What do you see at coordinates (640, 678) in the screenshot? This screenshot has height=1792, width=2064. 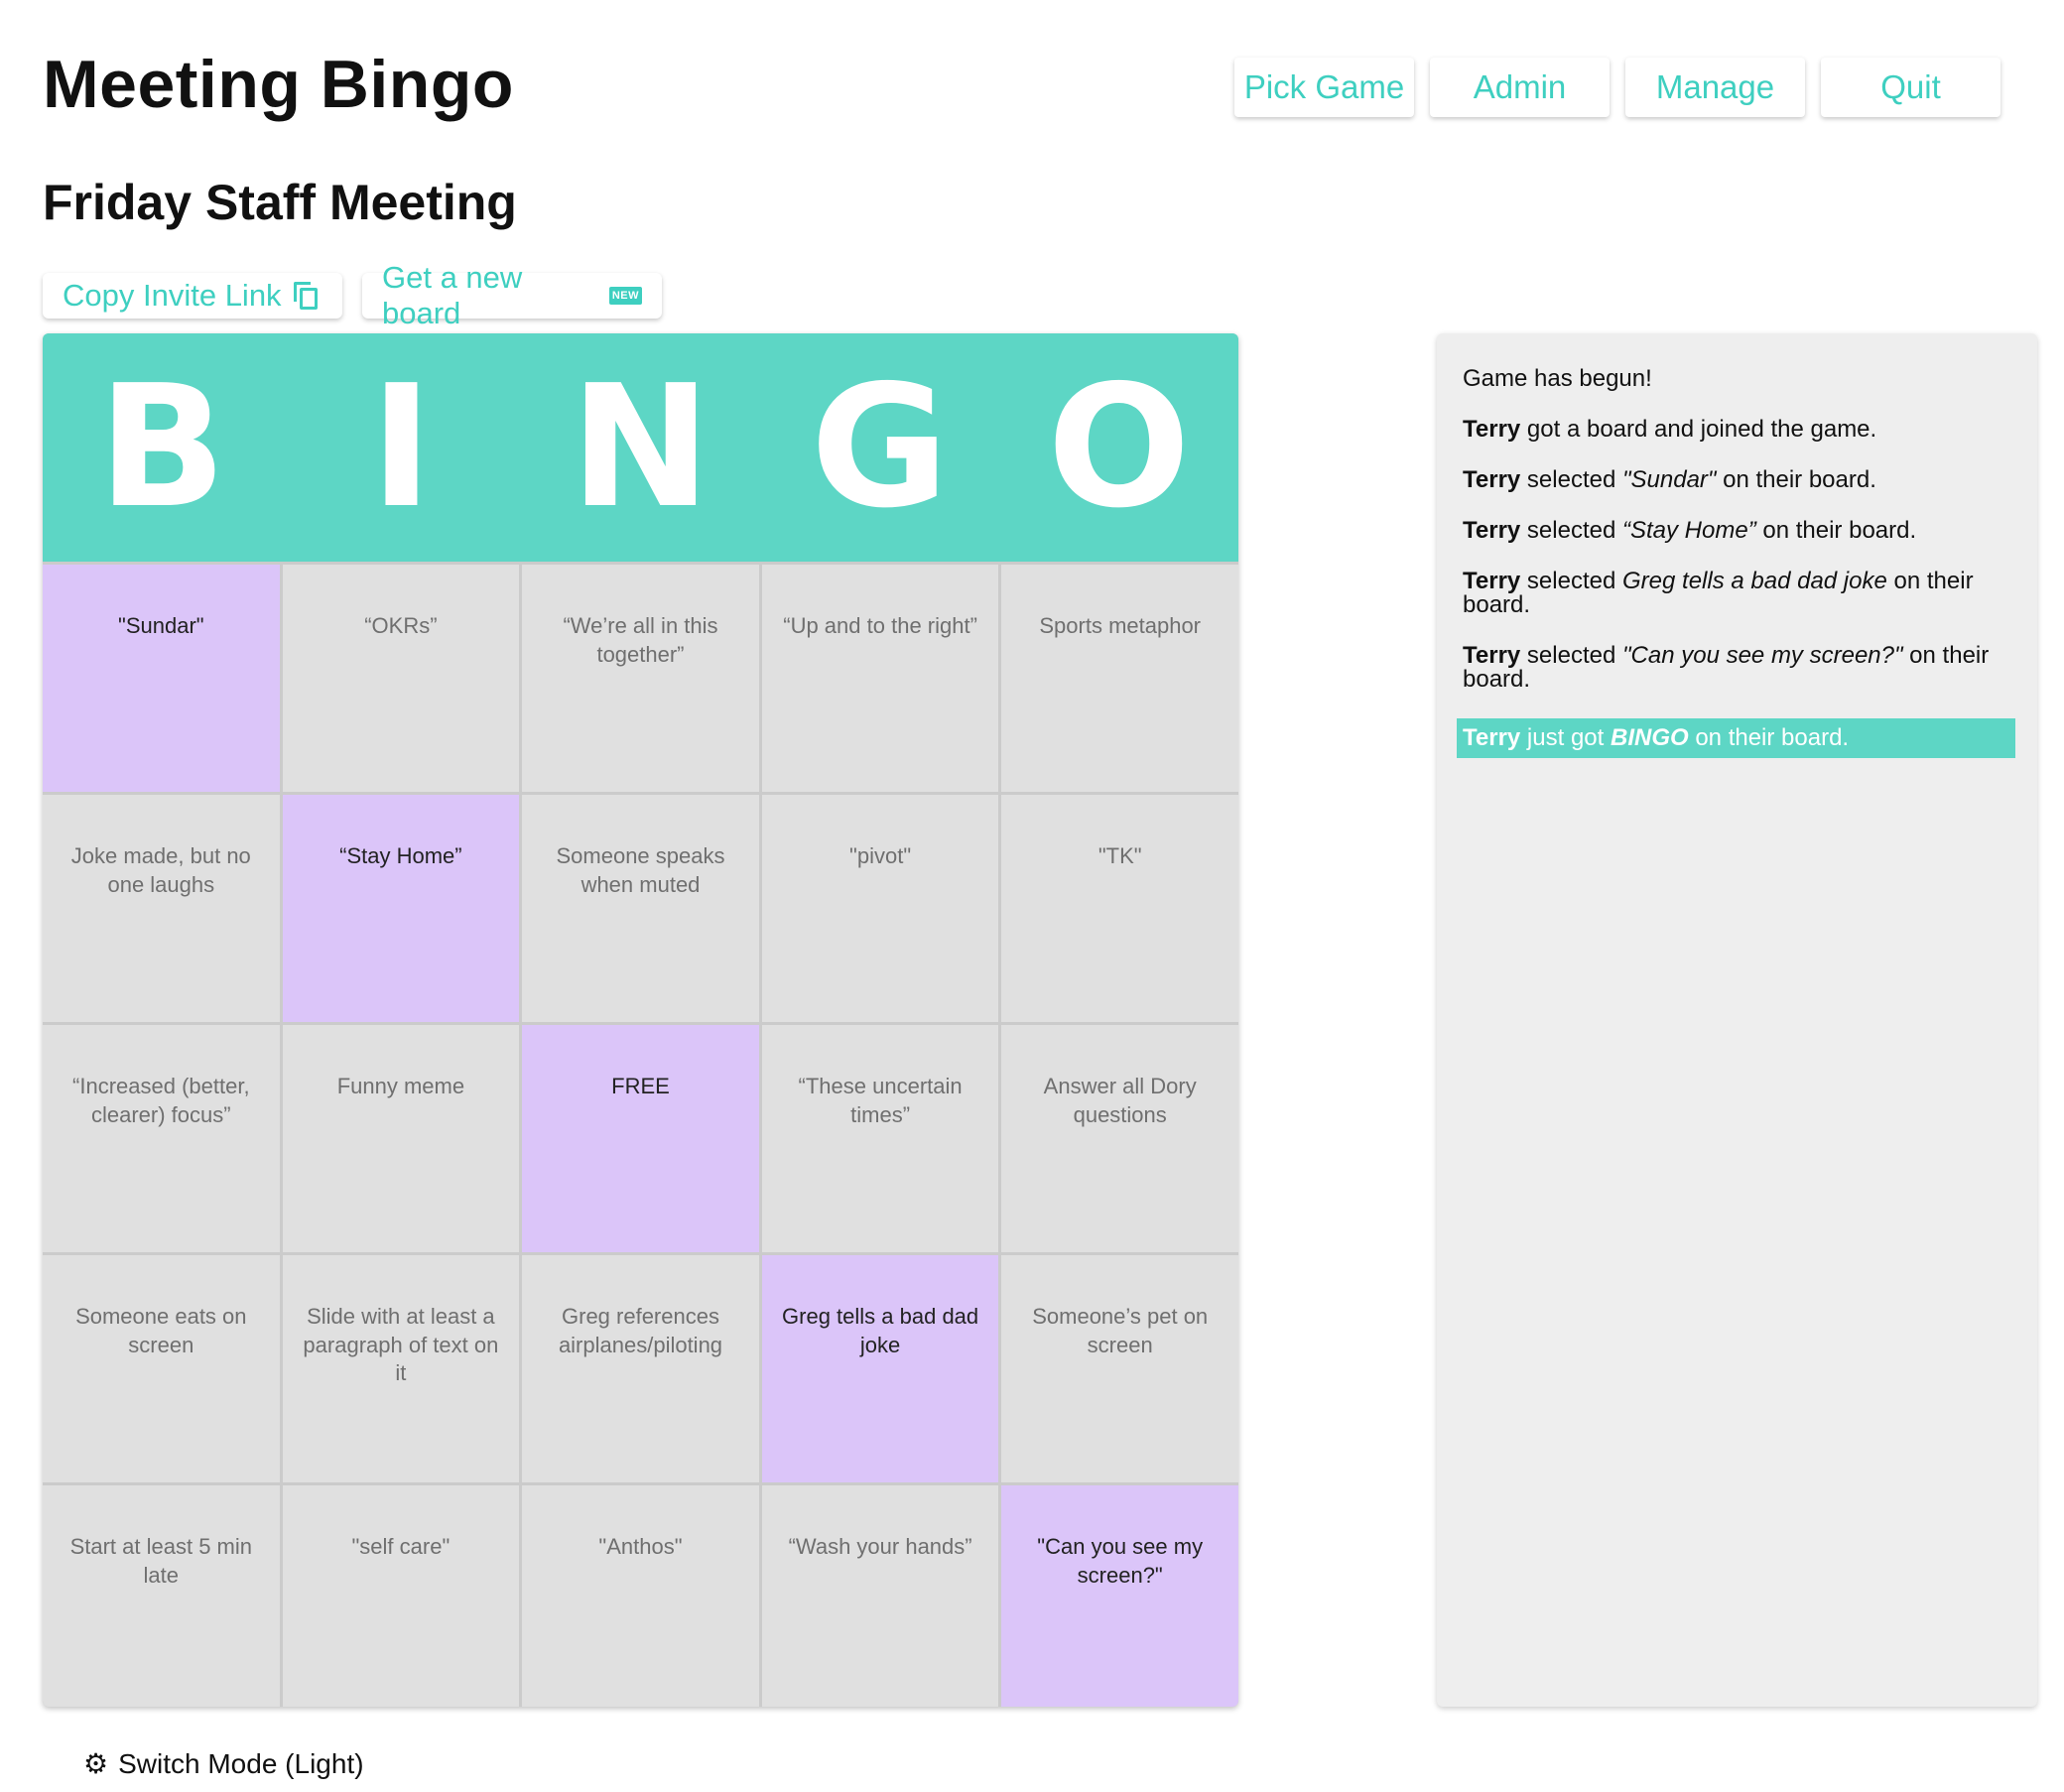 I see `bingo-cell: “We’re all in this together”` at bounding box center [640, 678].